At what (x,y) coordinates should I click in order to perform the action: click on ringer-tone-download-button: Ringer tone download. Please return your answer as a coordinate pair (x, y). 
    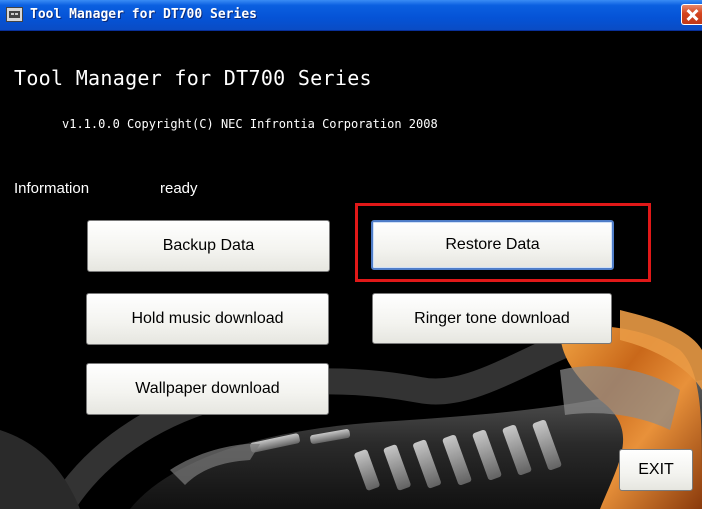
    Looking at the image, I should click on (492, 318).